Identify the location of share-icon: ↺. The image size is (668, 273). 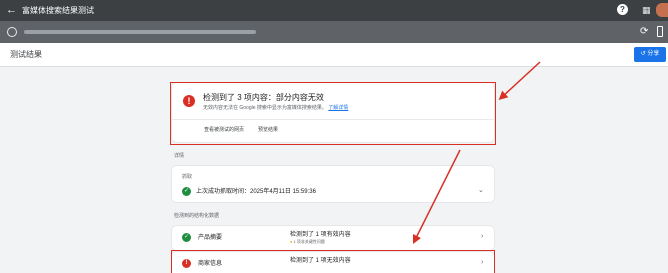
(643, 54).